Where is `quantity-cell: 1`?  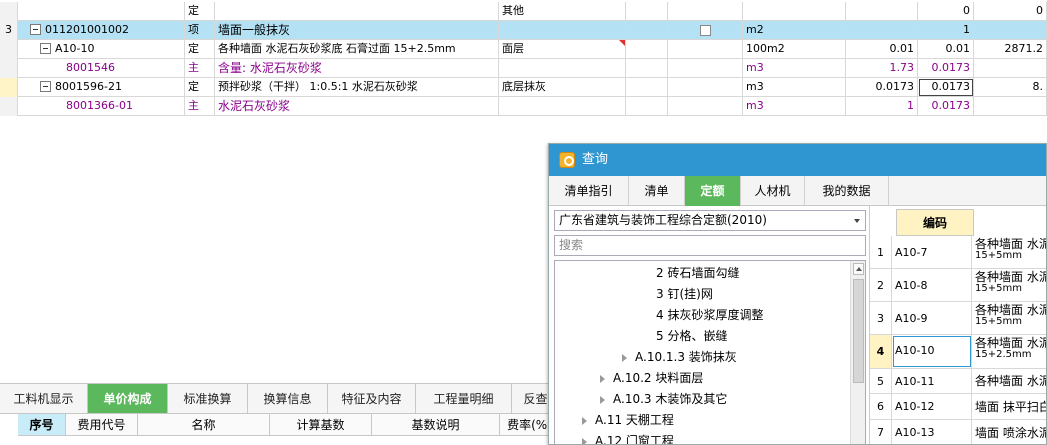 quantity-cell: 1 is located at coordinates (946, 30).